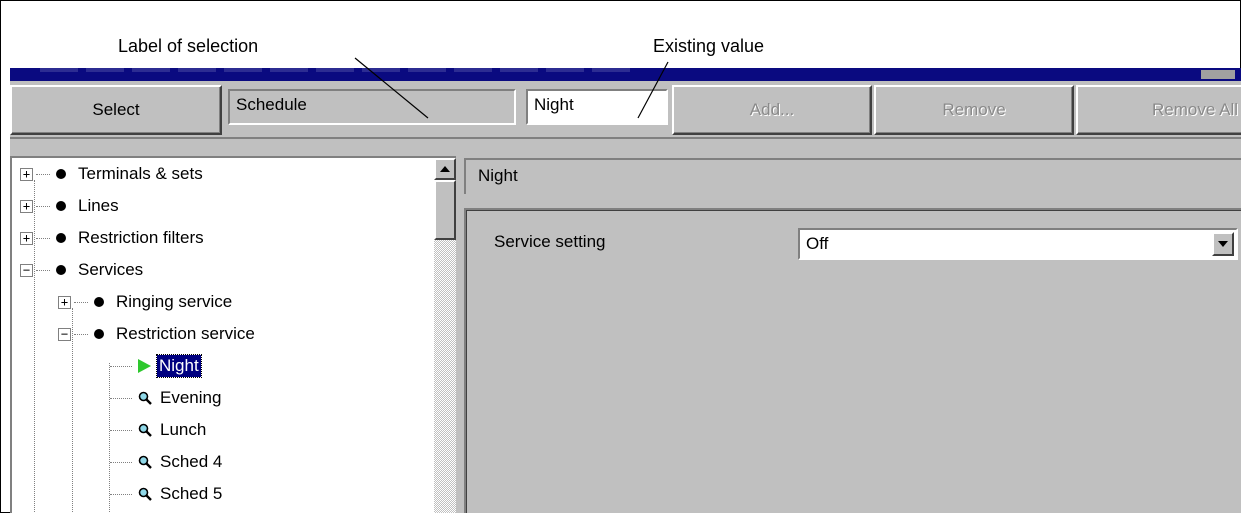  What do you see at coordinates (116, 110) in the screenshot?
I see `select-button: Select` at bounding box center [116, 110].